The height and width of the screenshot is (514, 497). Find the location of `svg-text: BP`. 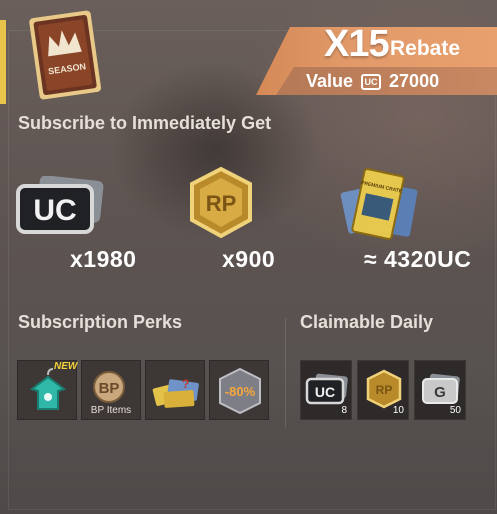

svg-text: BP is located at coordinates (109, 388).